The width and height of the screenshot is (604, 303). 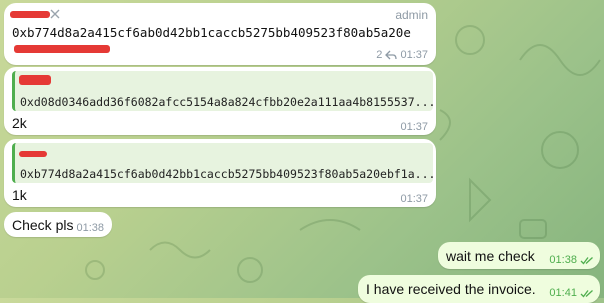 I want to click on message-bubble-5: wait me check 01:38, so click(x=519, y=255).